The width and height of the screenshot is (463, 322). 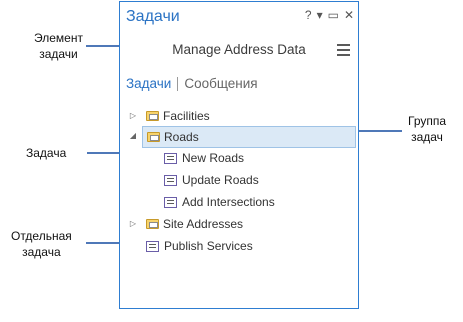 I want to click on hamburger-menu-icon, so click(x=343, y=51).